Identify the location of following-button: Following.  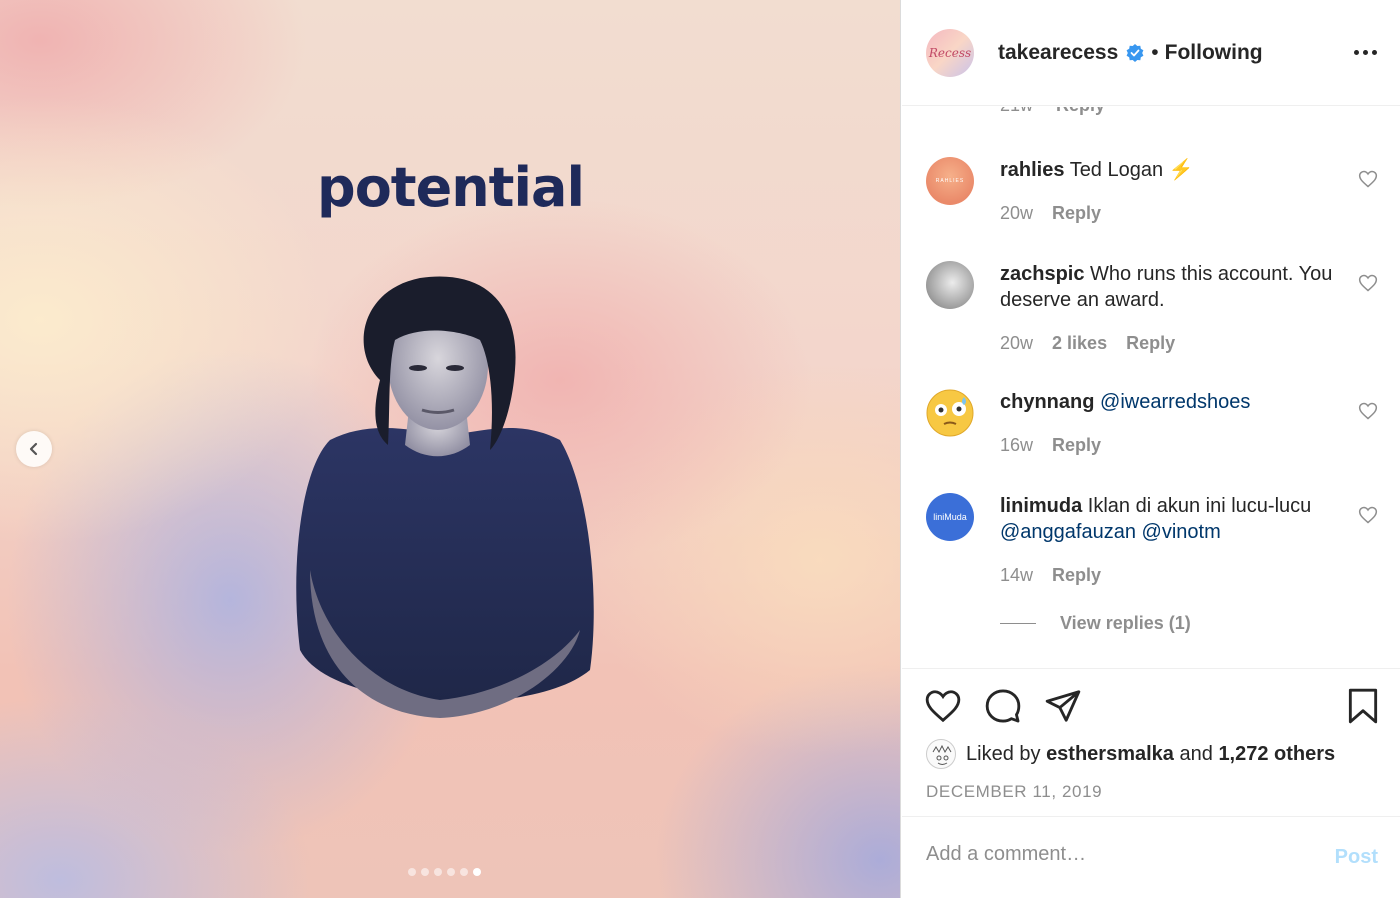
(1214, 53).